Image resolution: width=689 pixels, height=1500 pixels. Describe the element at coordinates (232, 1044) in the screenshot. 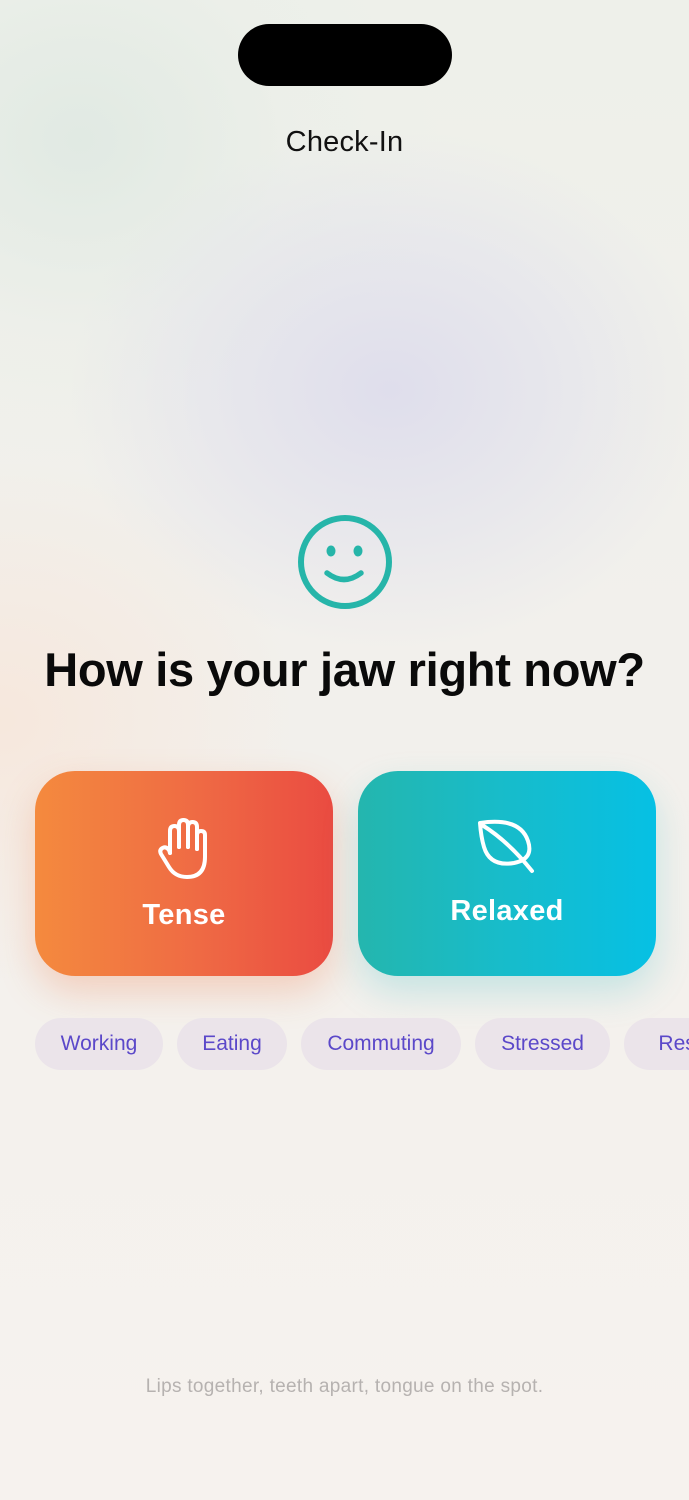

I see `tag-eating: Eating` at that location.